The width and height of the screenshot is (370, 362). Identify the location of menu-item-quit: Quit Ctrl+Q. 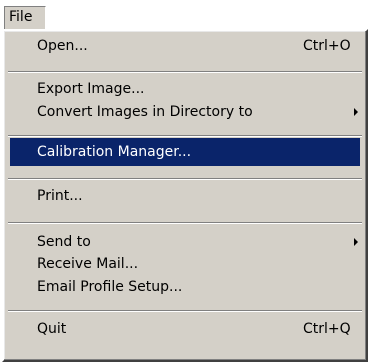
(185, 329).